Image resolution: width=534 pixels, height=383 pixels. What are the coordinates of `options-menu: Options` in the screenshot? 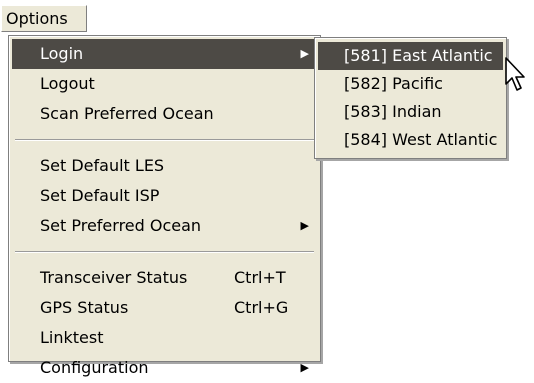 It's located at (44, 18).